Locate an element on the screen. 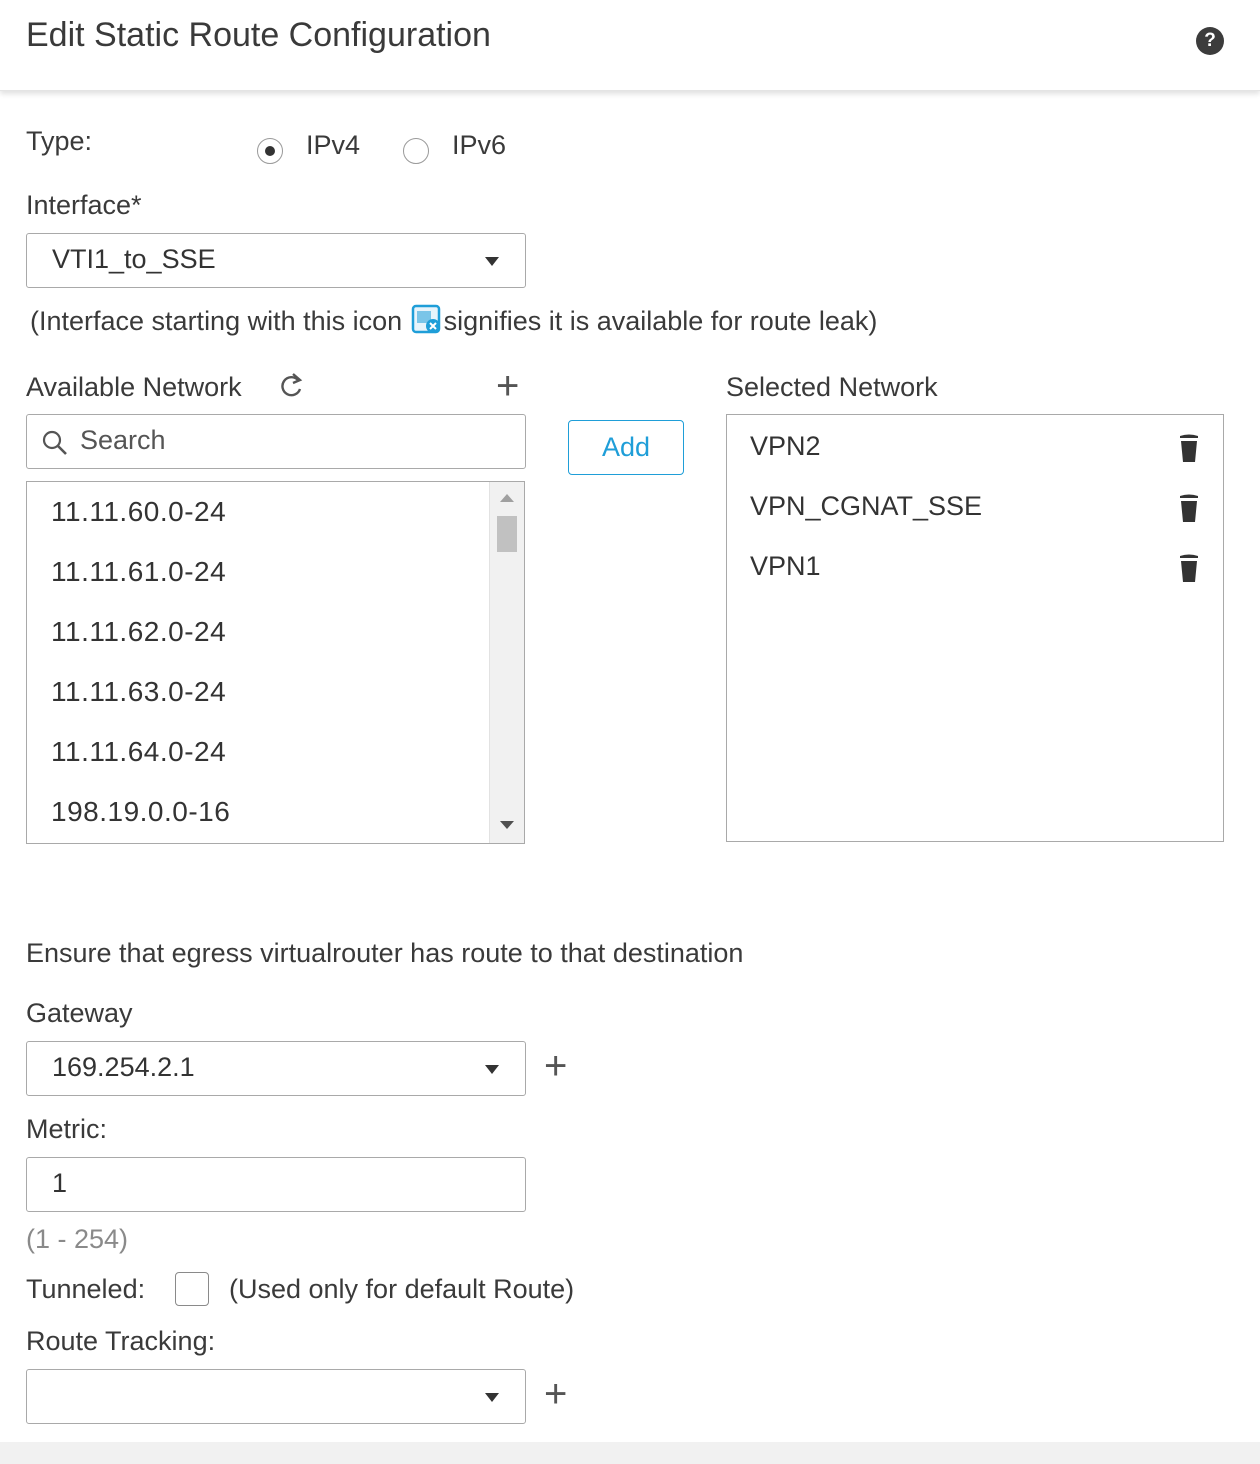 Image resolution: width=1260 pixels, height=1464 pixels. tunneled-label: Tunneled: is located at coordinates (86, 1289).